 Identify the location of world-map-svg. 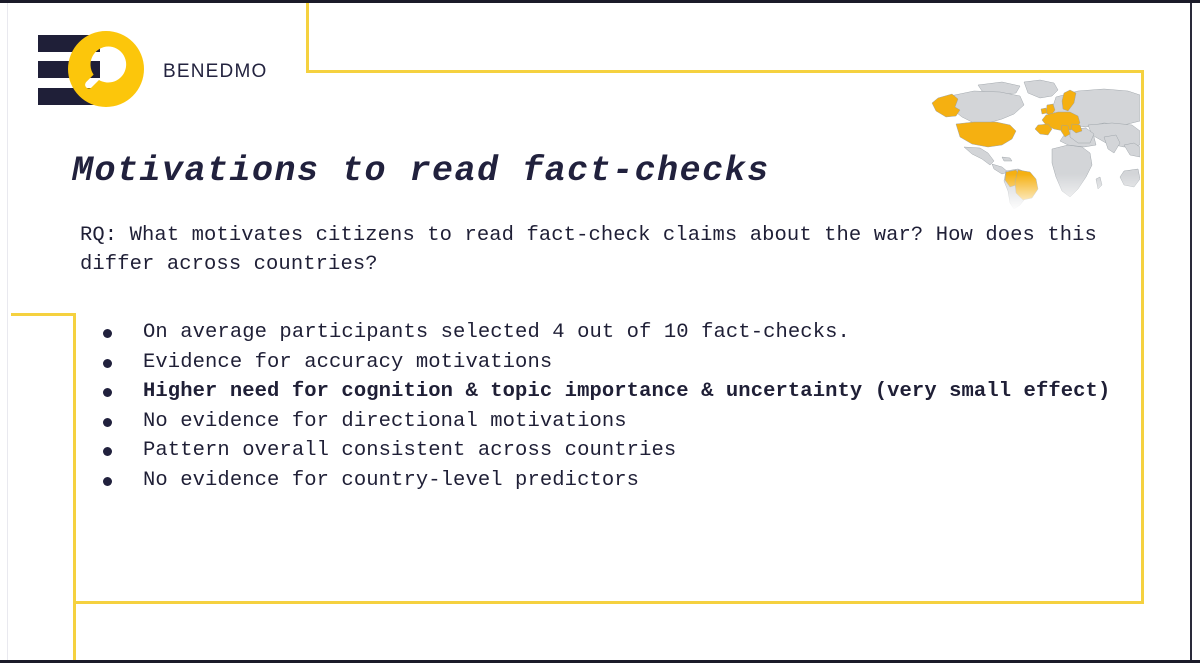
(1035, 144).